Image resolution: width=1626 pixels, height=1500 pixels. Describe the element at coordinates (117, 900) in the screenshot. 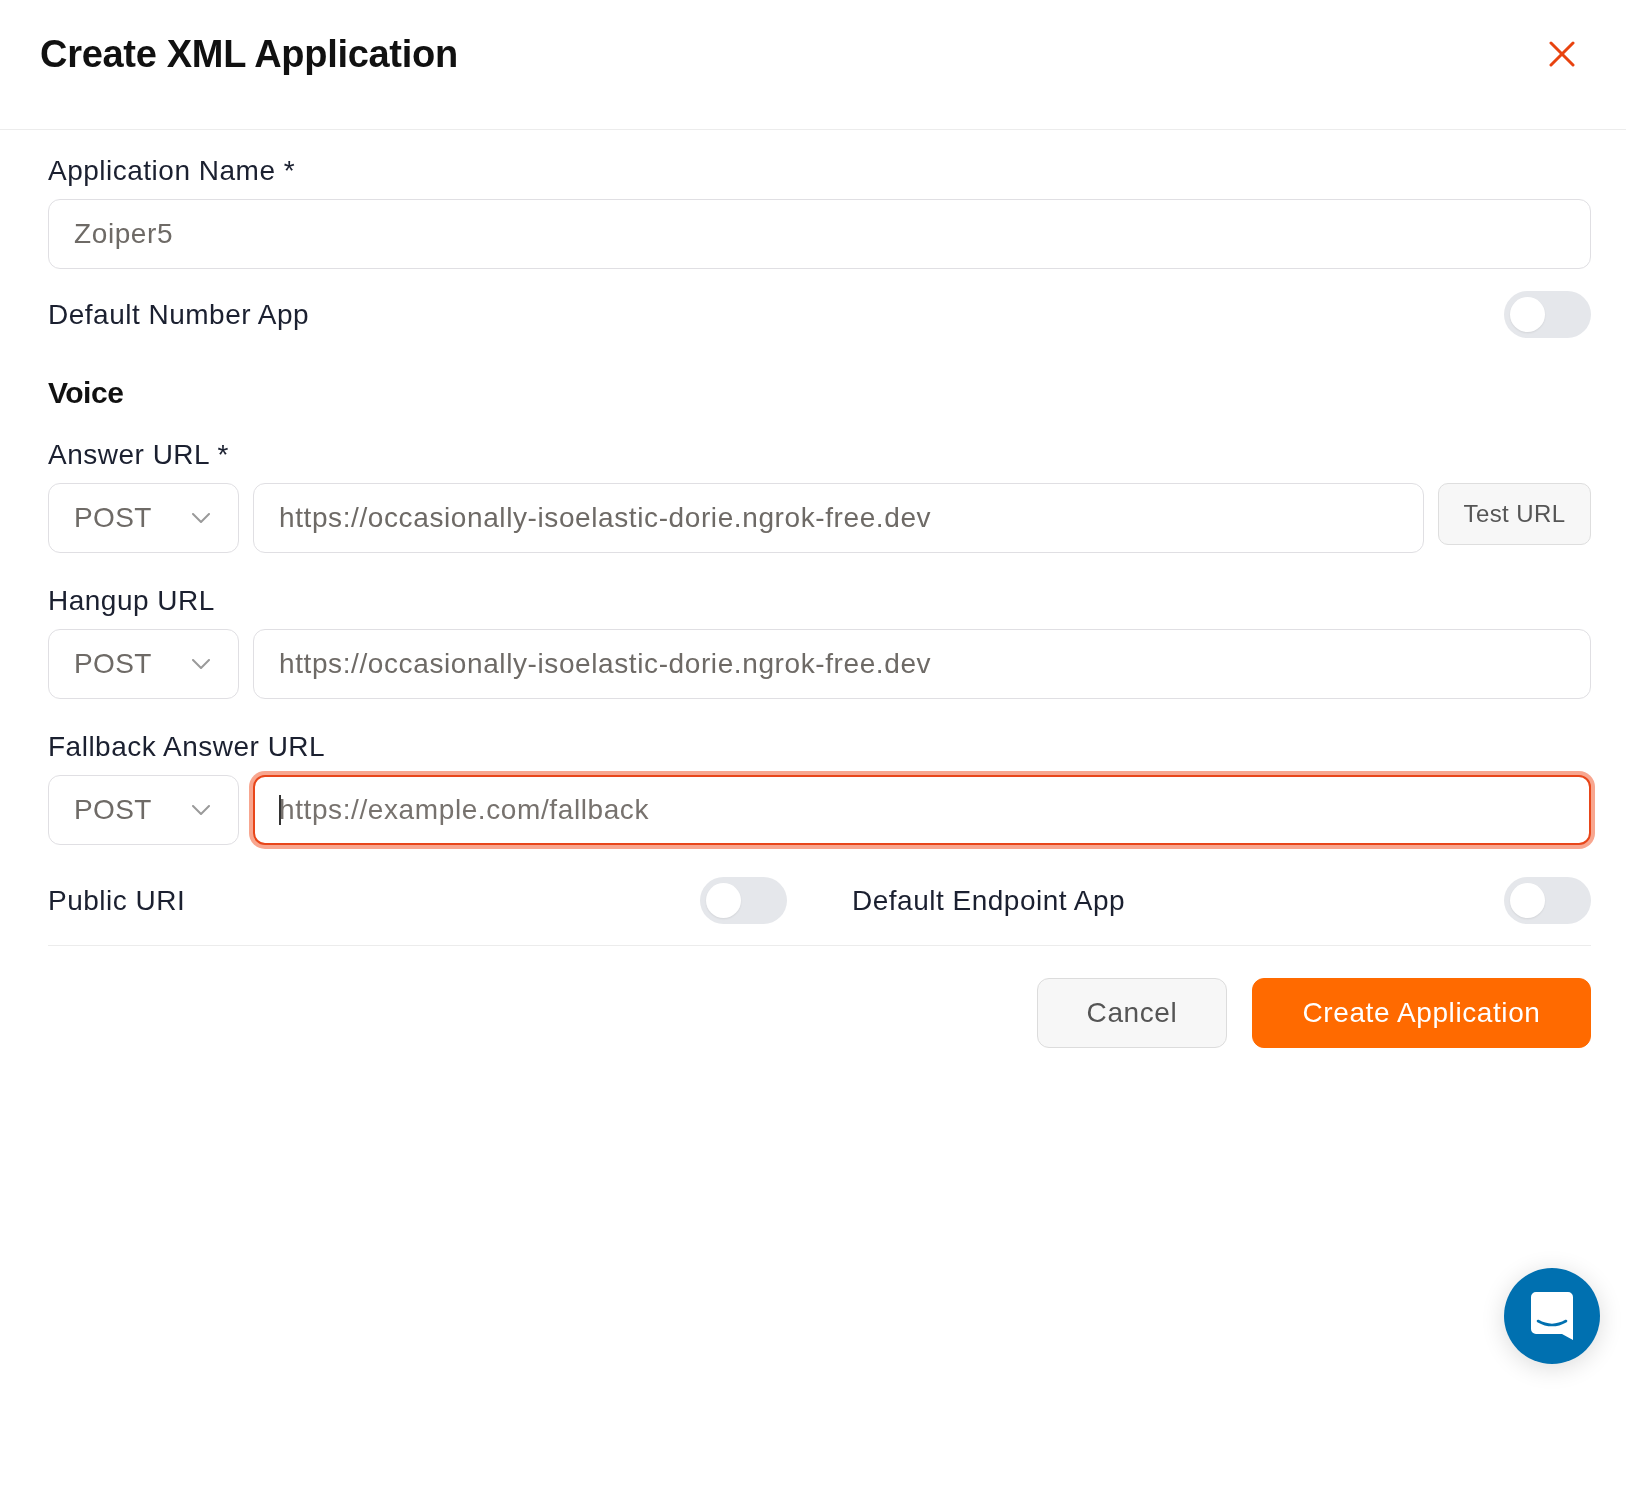

I see `toggle-label: Public URI` at that location.